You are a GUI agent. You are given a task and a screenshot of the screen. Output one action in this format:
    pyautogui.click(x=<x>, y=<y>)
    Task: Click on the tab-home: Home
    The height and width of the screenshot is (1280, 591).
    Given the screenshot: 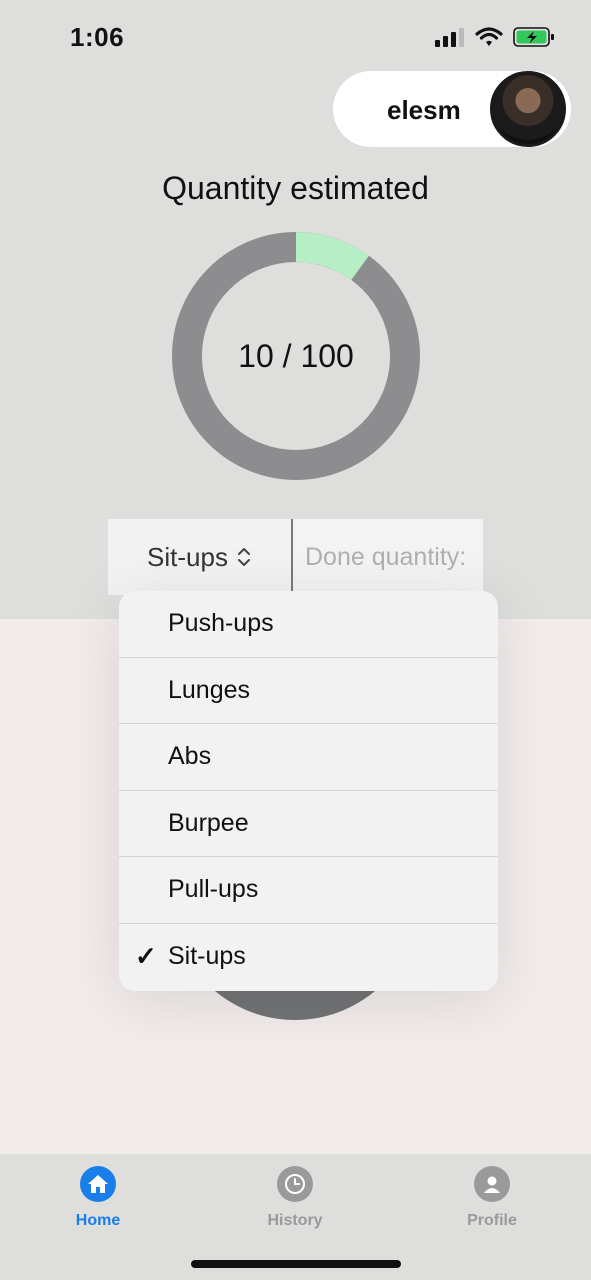 What is the action you would take?
    pyautogui.click(x=98, y=1198)
    